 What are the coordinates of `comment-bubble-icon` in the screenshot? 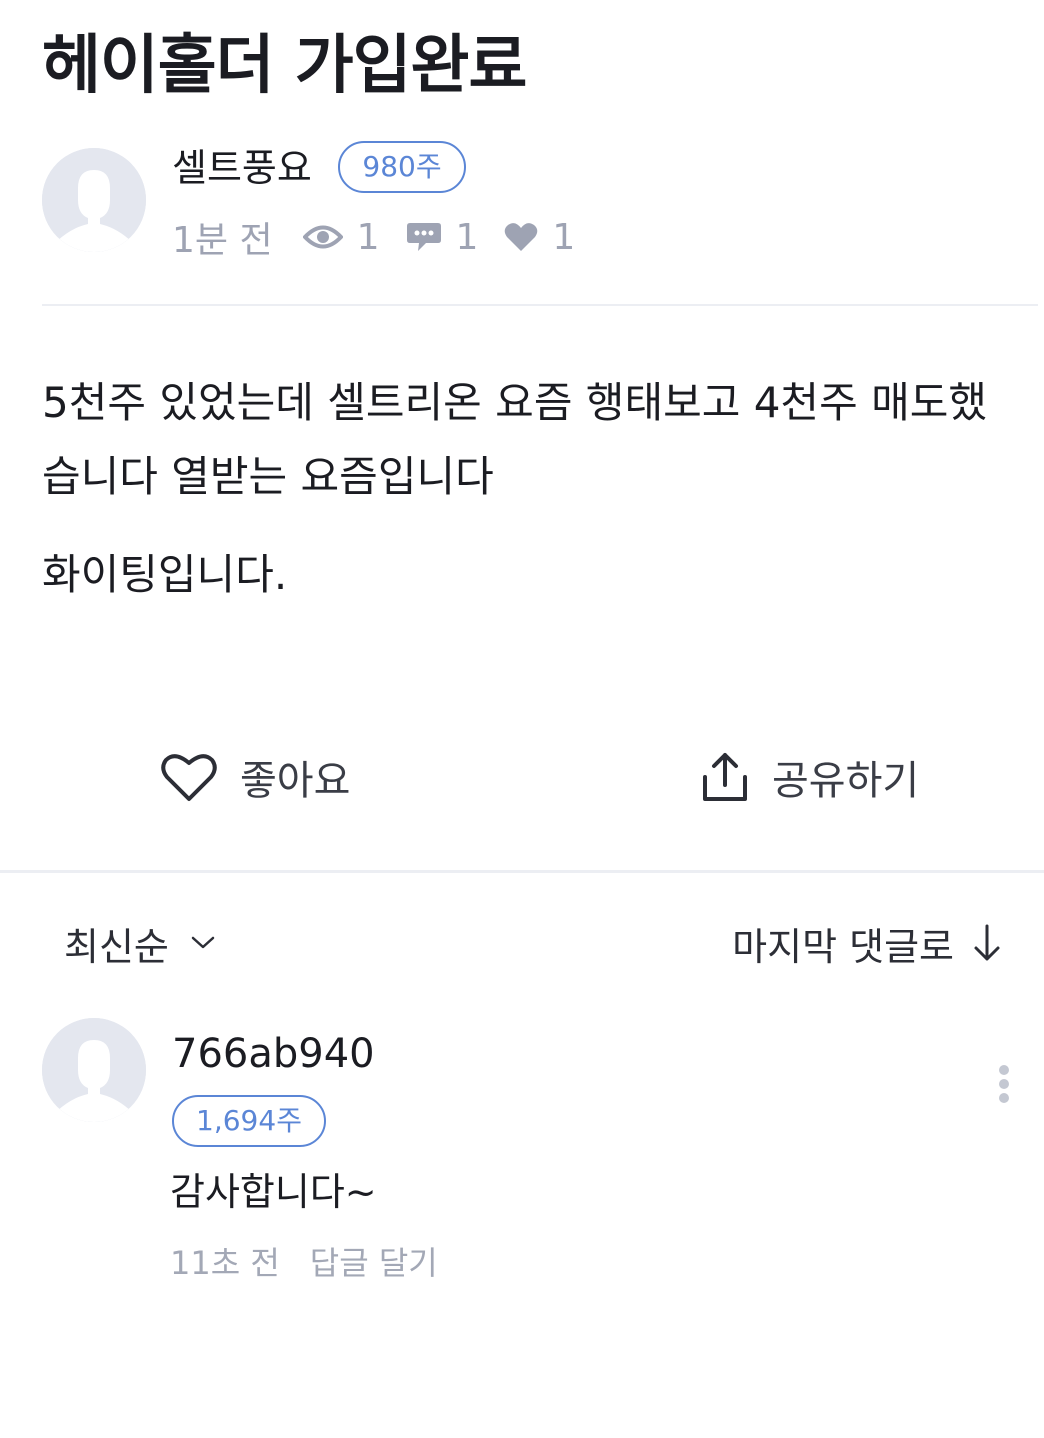 It's located at (424, 237).